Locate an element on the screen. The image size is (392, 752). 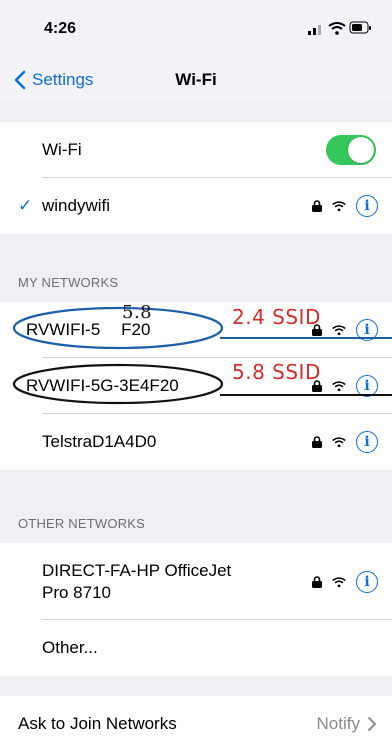
connected-network-row: ✓ windywifi i is located at coordinates (196, 206).